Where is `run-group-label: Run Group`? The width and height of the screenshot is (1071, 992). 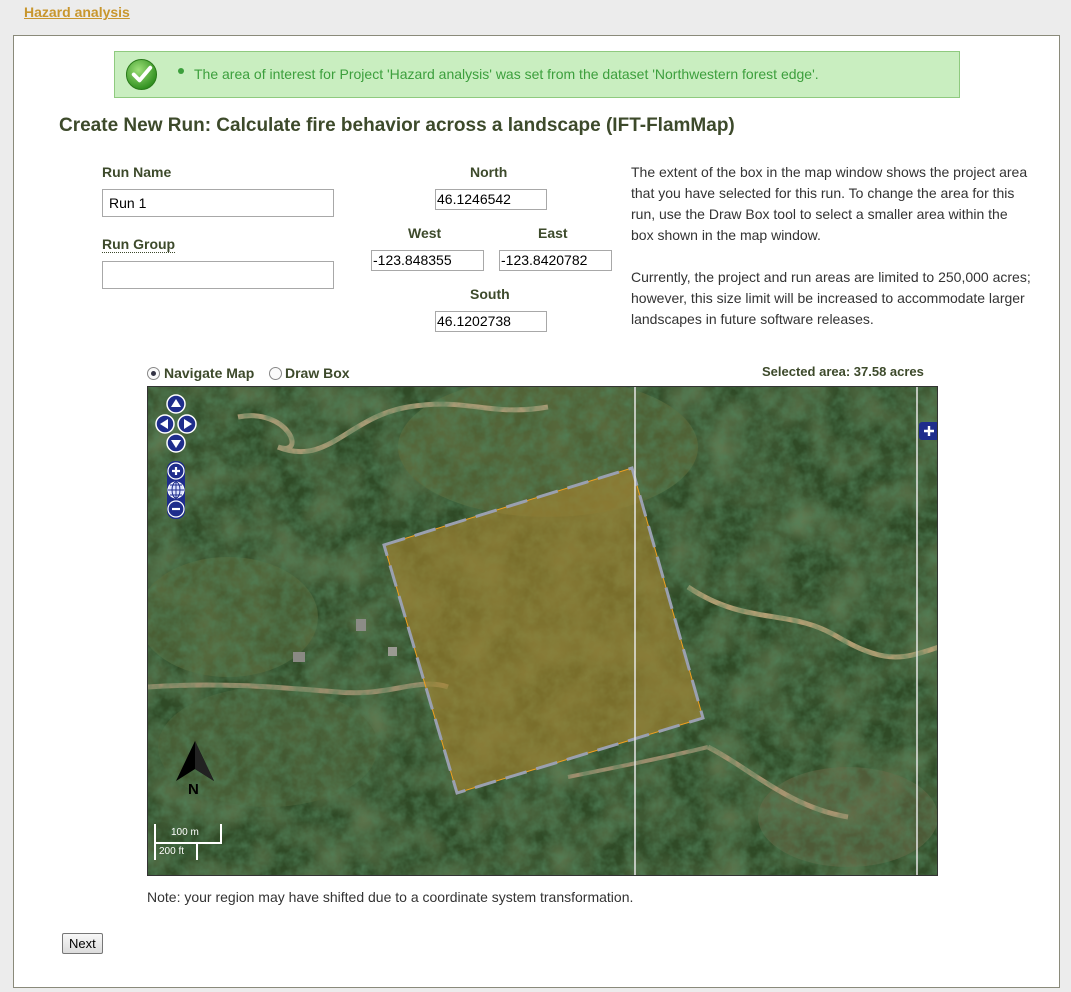
run-group-label: Run Group is located at coordinates (139, 244).